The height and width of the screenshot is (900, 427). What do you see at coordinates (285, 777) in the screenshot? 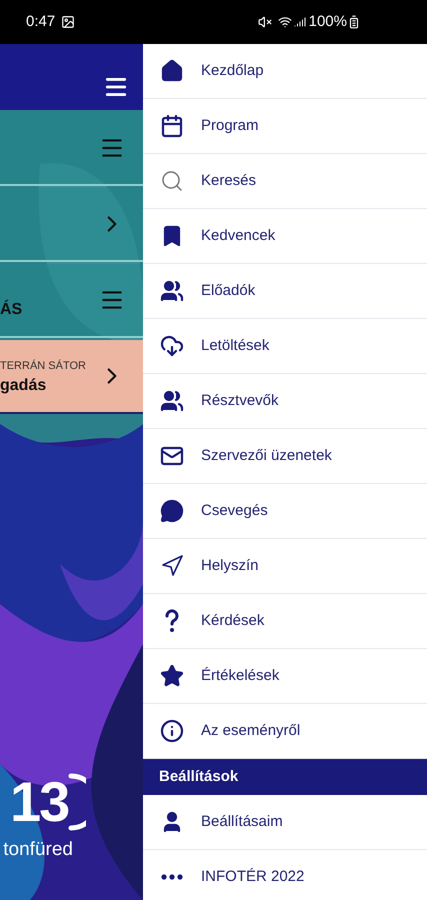
I see `section-header: Beállítások` at bounding box center [285, 777].